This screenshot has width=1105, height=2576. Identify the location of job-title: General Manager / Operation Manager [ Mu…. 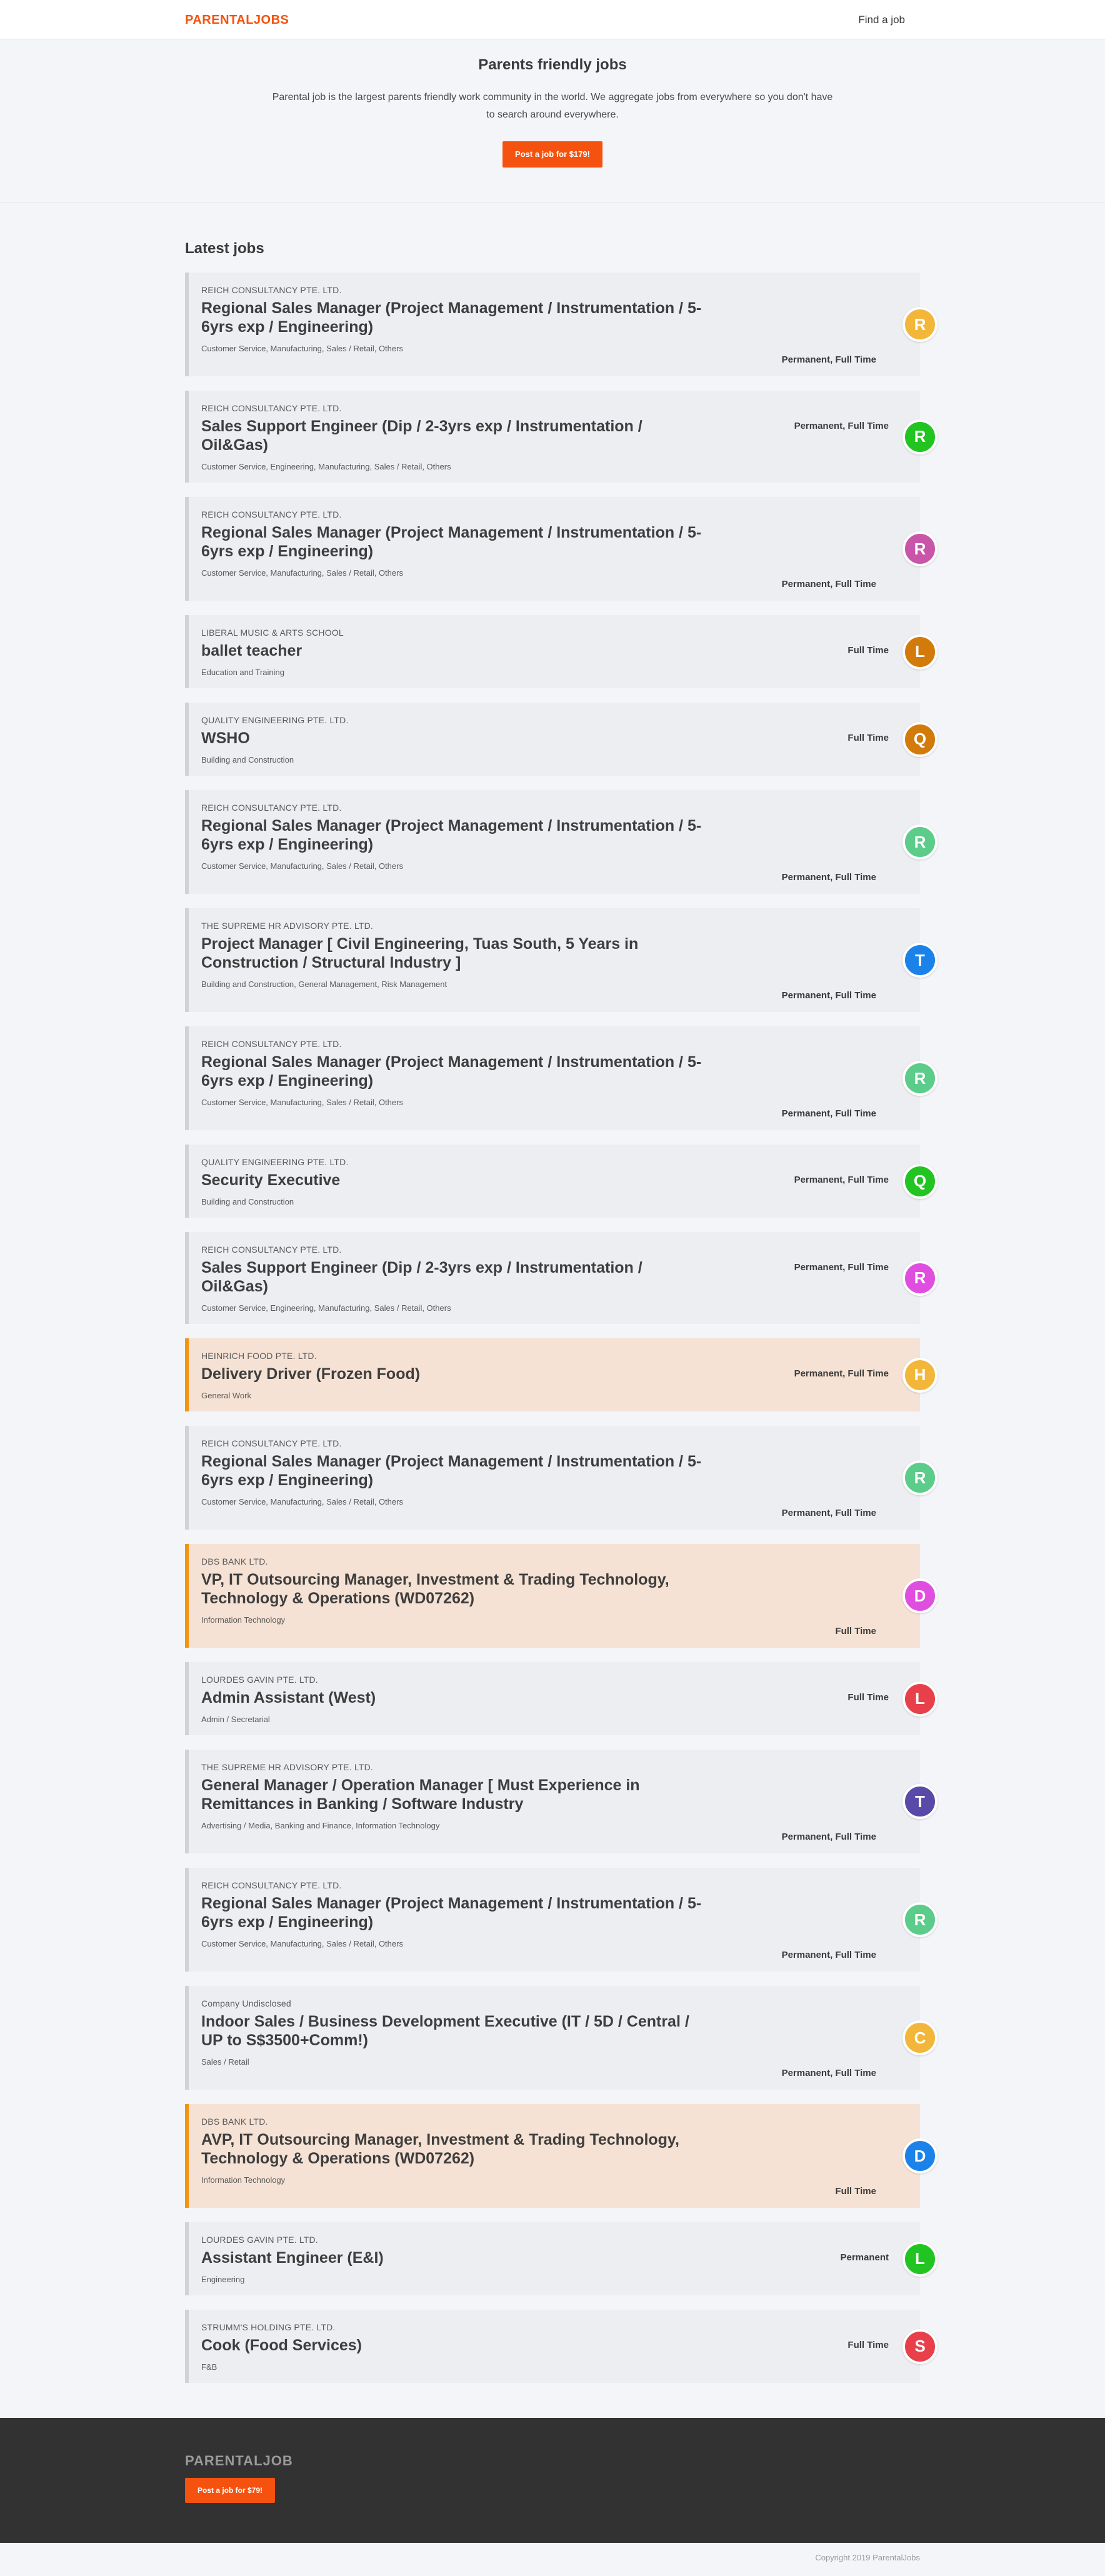
(554, 1794).